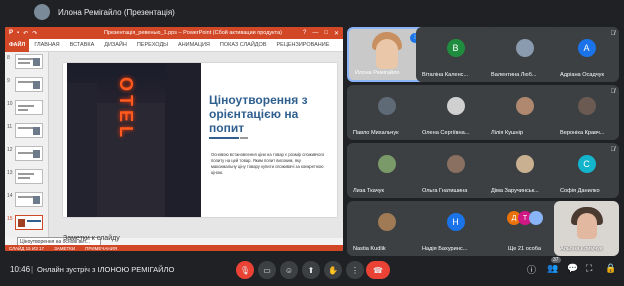 The image size is (624, 286). Describe the element at coordinates (8, 81) in the screenshot. I see `thumbnail-number: 9` at that location.